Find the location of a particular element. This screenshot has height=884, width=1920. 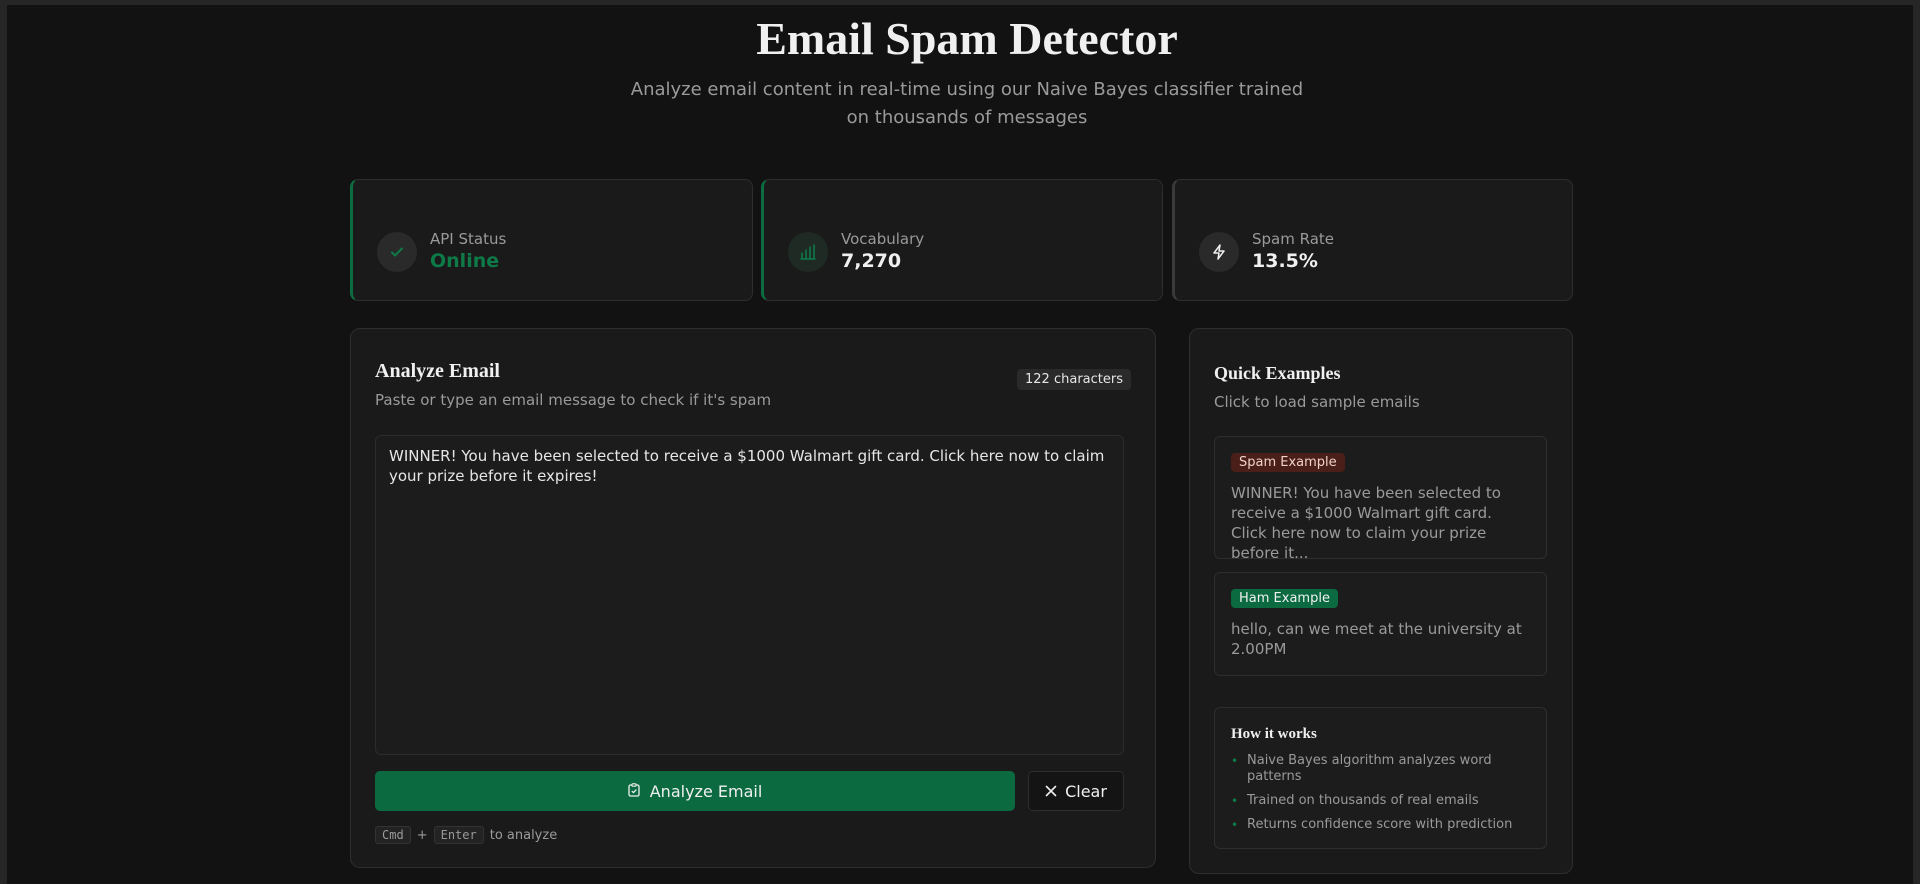

analyze-email-button: Analyze Email is located at coordinates (695, 791).